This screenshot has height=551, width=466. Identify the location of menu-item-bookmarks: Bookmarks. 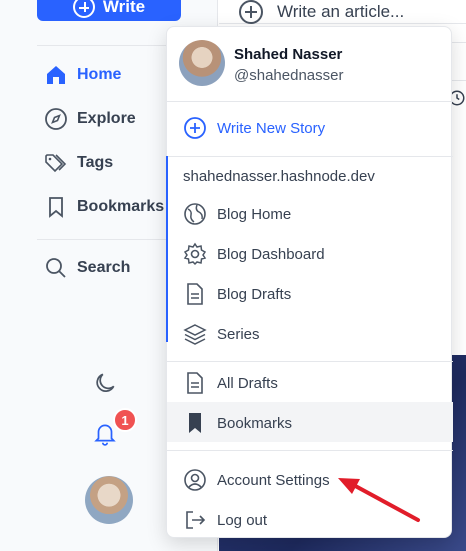
(314, 423).